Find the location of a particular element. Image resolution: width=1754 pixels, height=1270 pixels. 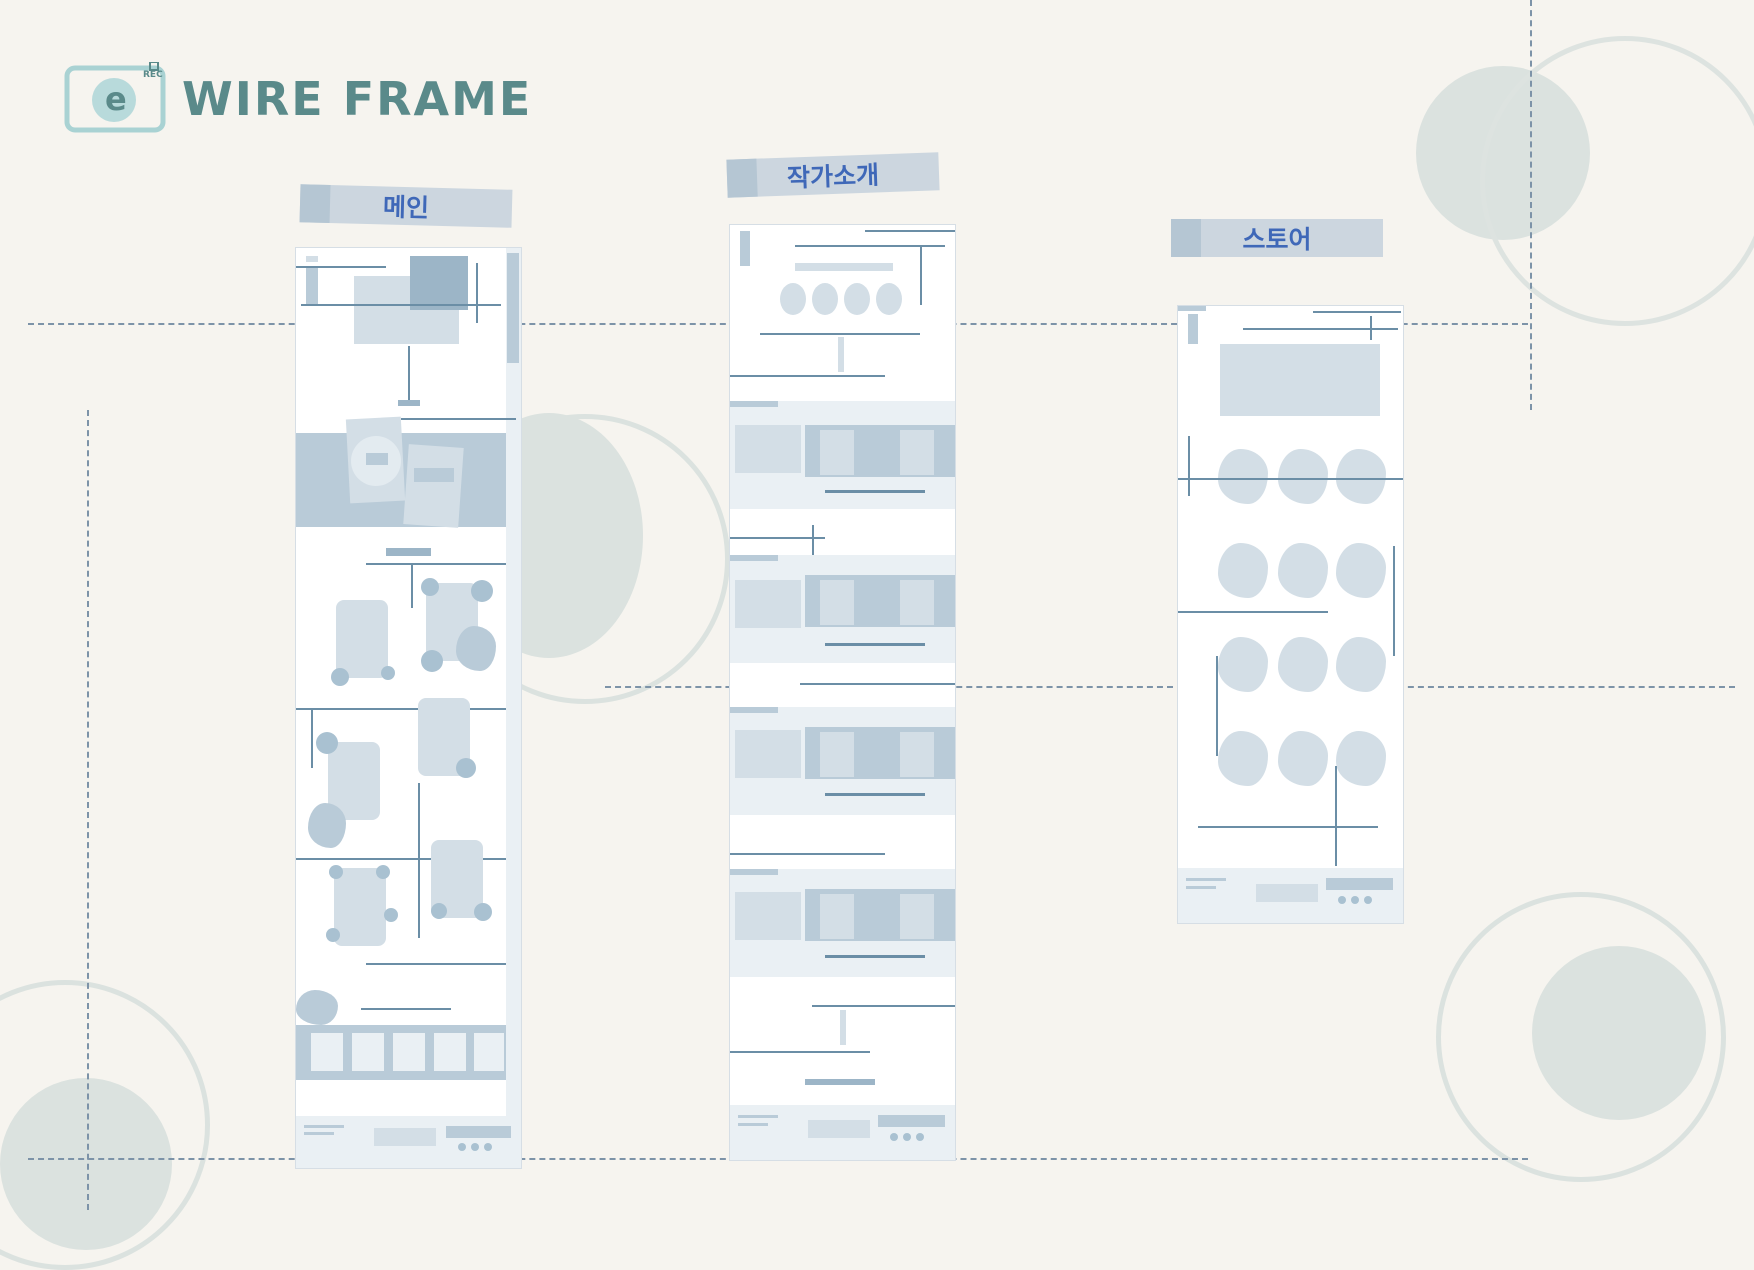

nav-logo is located at coordinates (312, 259).